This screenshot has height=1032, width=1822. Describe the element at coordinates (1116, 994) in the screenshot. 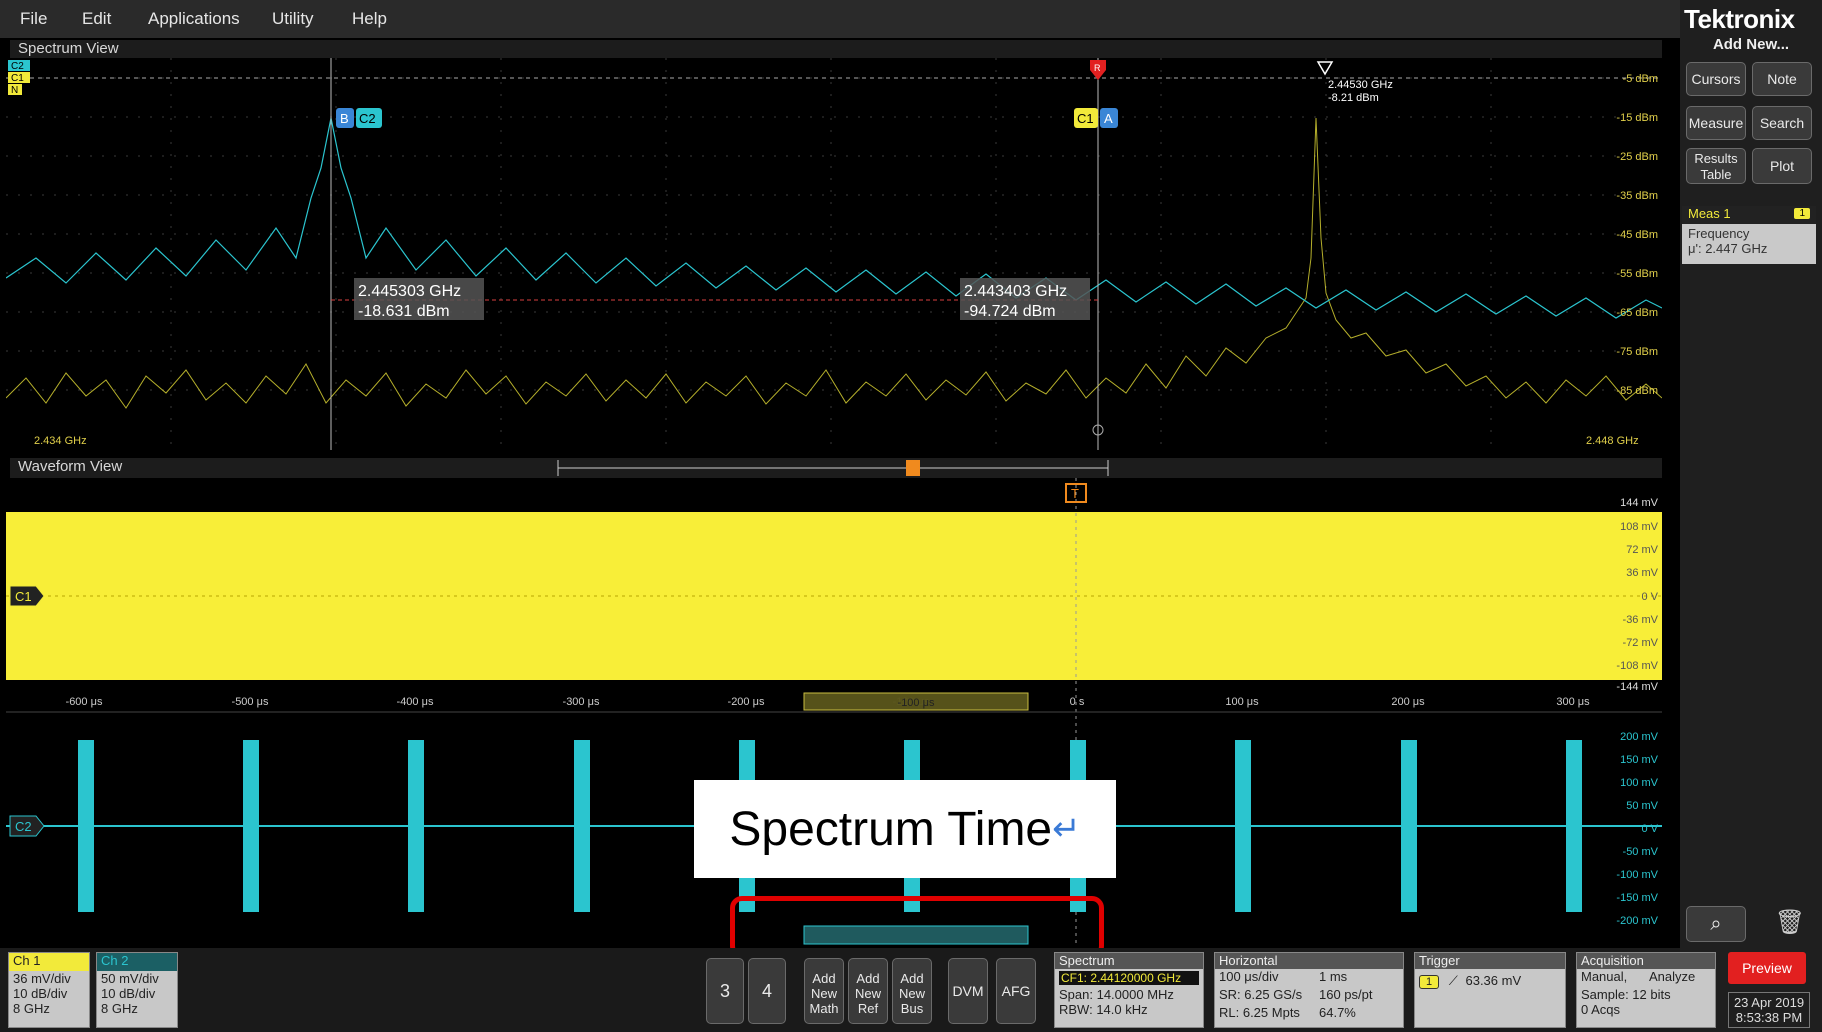

I see `spectrum-span: Span: 14.0000 MHz` at that location.